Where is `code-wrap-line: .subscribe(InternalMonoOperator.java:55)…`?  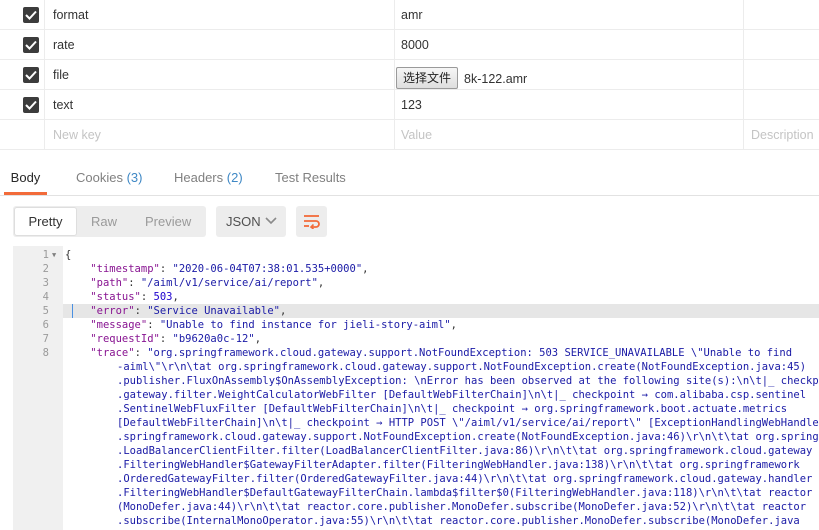
code-wrap-line: .subscribe(InternalMonoOperator.java:55)… is located at coordinates (458, 521).